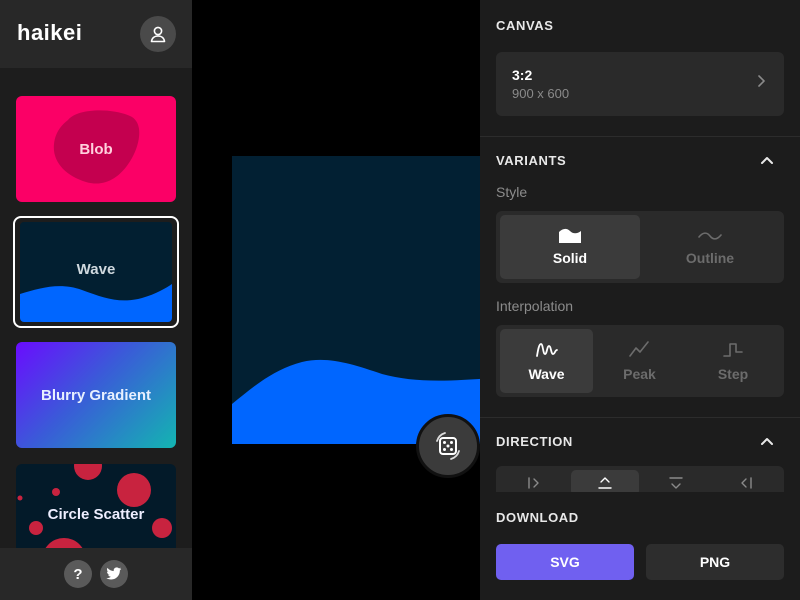 The width and height of the screenshot is (800, 600). What do you see at coordinates (570, 258) in the screenshot?
I see `style-option-label: Solid` at bounding box center [570, 258].